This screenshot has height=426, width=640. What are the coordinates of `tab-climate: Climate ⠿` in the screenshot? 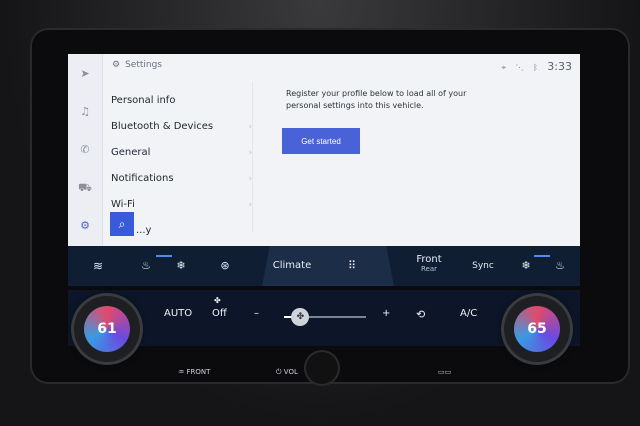 It's located at (328, 266).